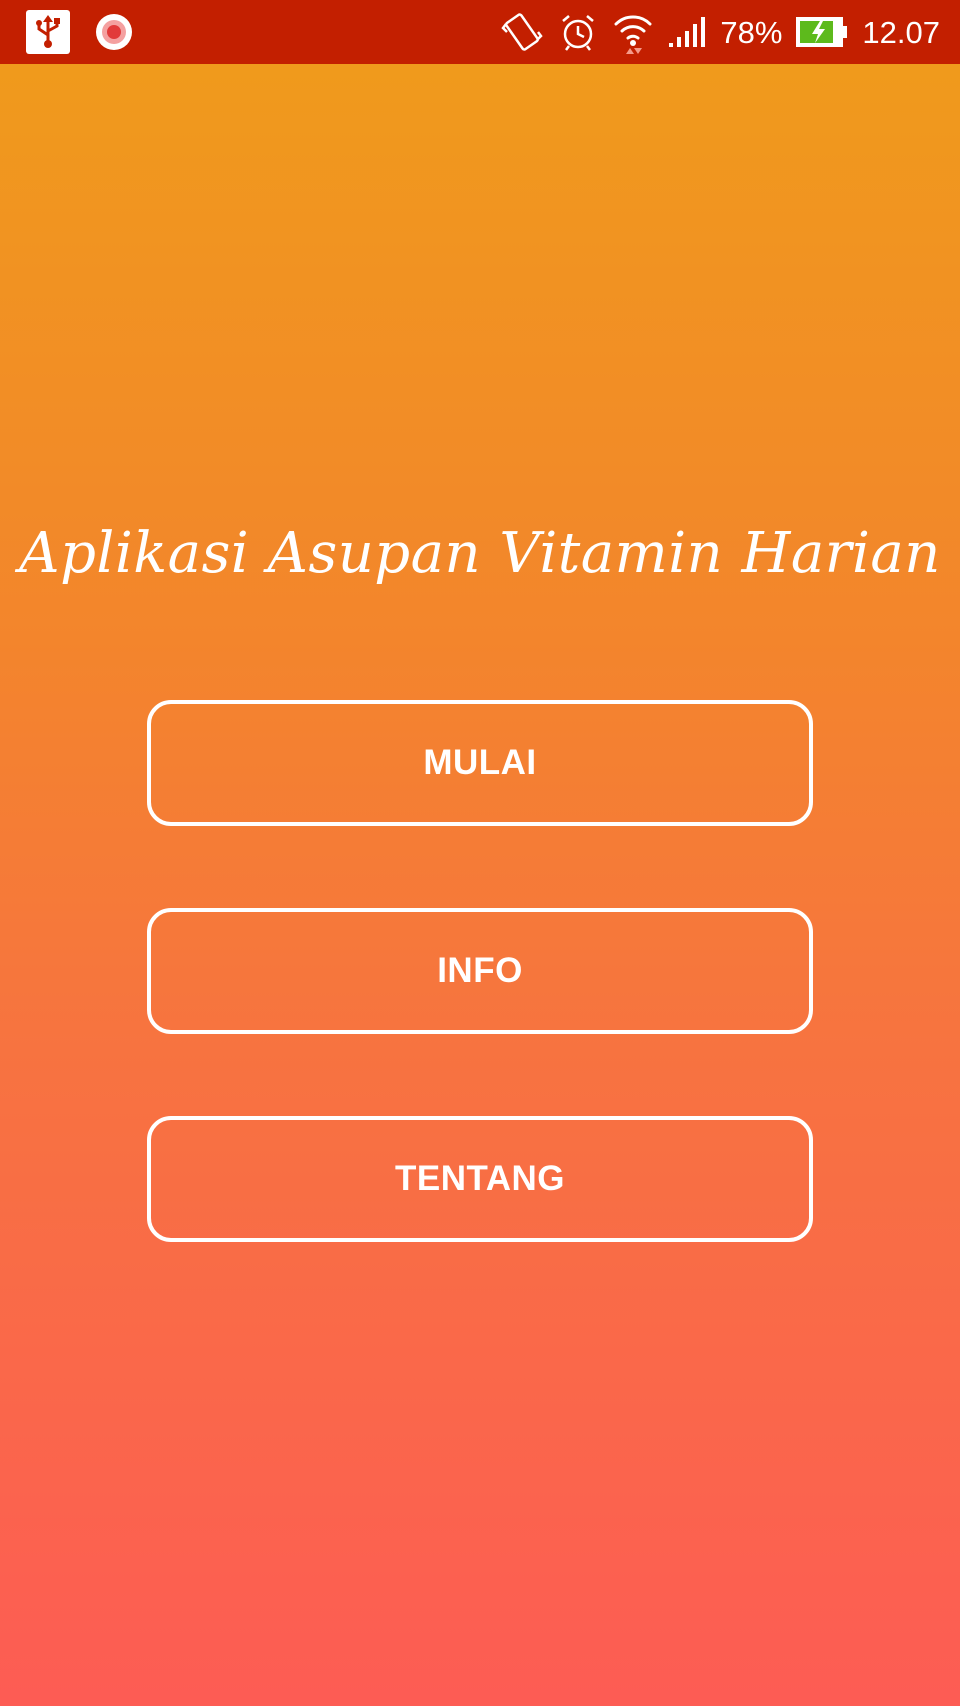 The width and height of the screenshot is (960, 1706). What do you see at coordinates (901, 32) in the screenshot?
I see `clock: 12.07` at bounding box center [901, 32].